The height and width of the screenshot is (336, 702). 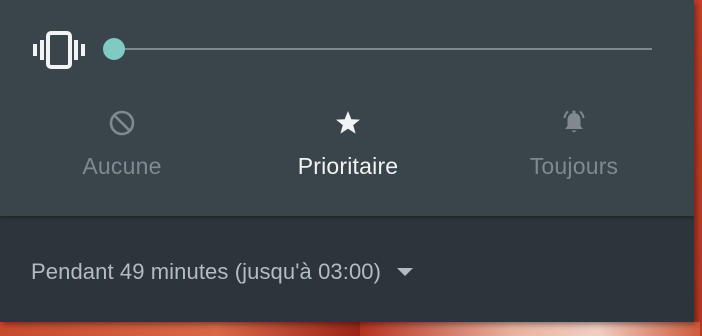 What do you see at coordinates (122, 166) in the screenshot?
I see `mode-label-none: Aucune` at bounding box center [122, 166].